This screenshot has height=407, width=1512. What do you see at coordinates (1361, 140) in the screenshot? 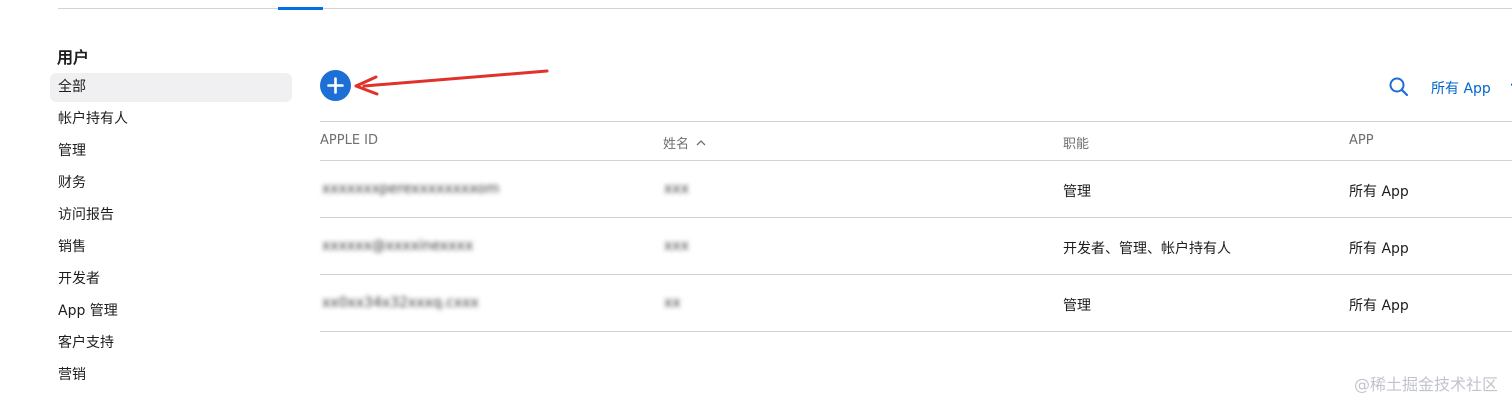
I see `column-header-app: APP` at bounding box center [1361, 140].